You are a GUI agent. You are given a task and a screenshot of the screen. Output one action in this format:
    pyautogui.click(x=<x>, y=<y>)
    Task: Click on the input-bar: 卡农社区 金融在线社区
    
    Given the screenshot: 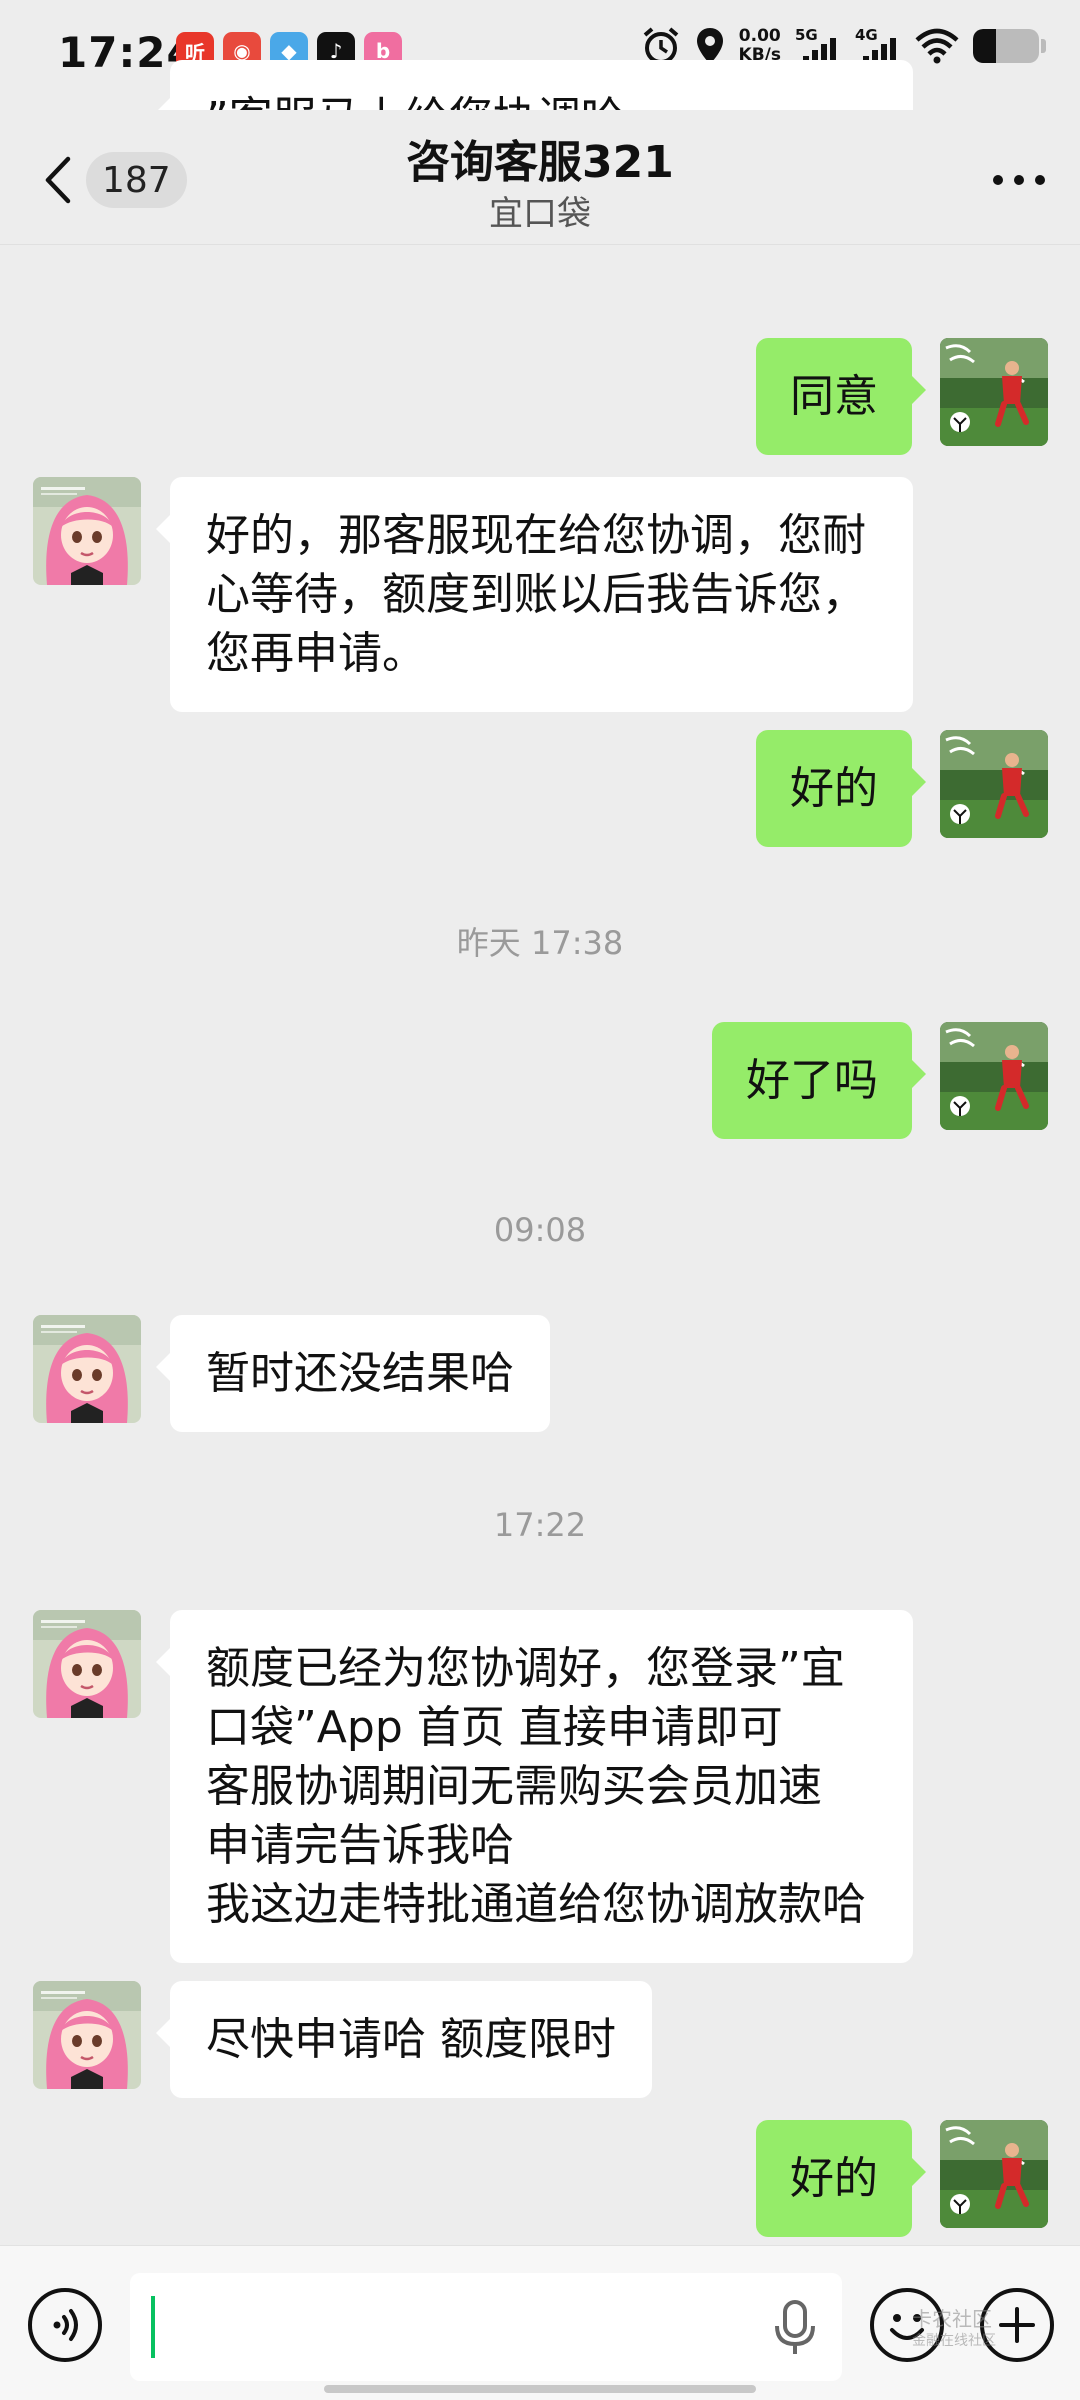 What is the action you would take?
    pyautogui.click(x=540, y=2322)
    